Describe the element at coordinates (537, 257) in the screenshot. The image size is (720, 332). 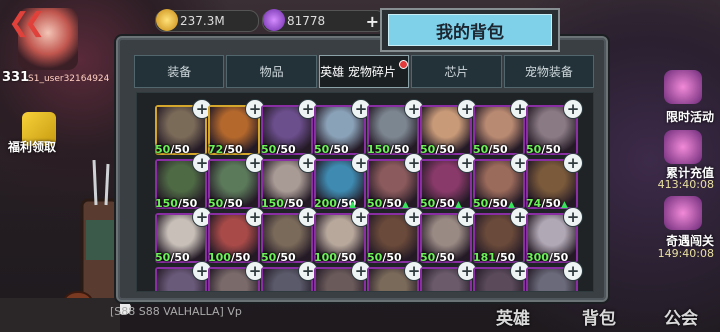
I see `fragment-have: 300` at that location.